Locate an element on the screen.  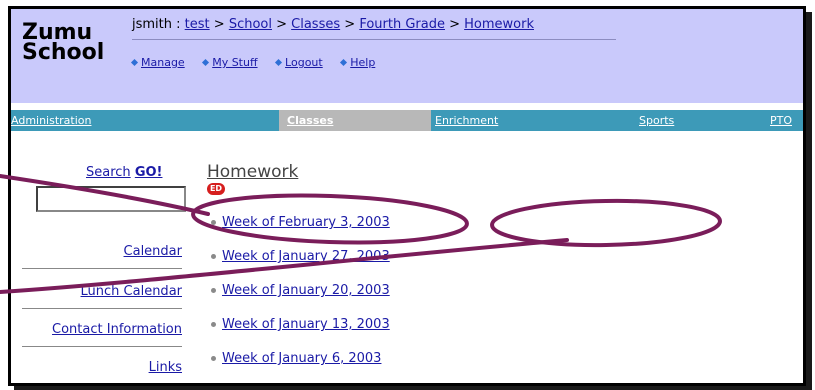
annotation-ellipse is located at coordinates (330, 219).